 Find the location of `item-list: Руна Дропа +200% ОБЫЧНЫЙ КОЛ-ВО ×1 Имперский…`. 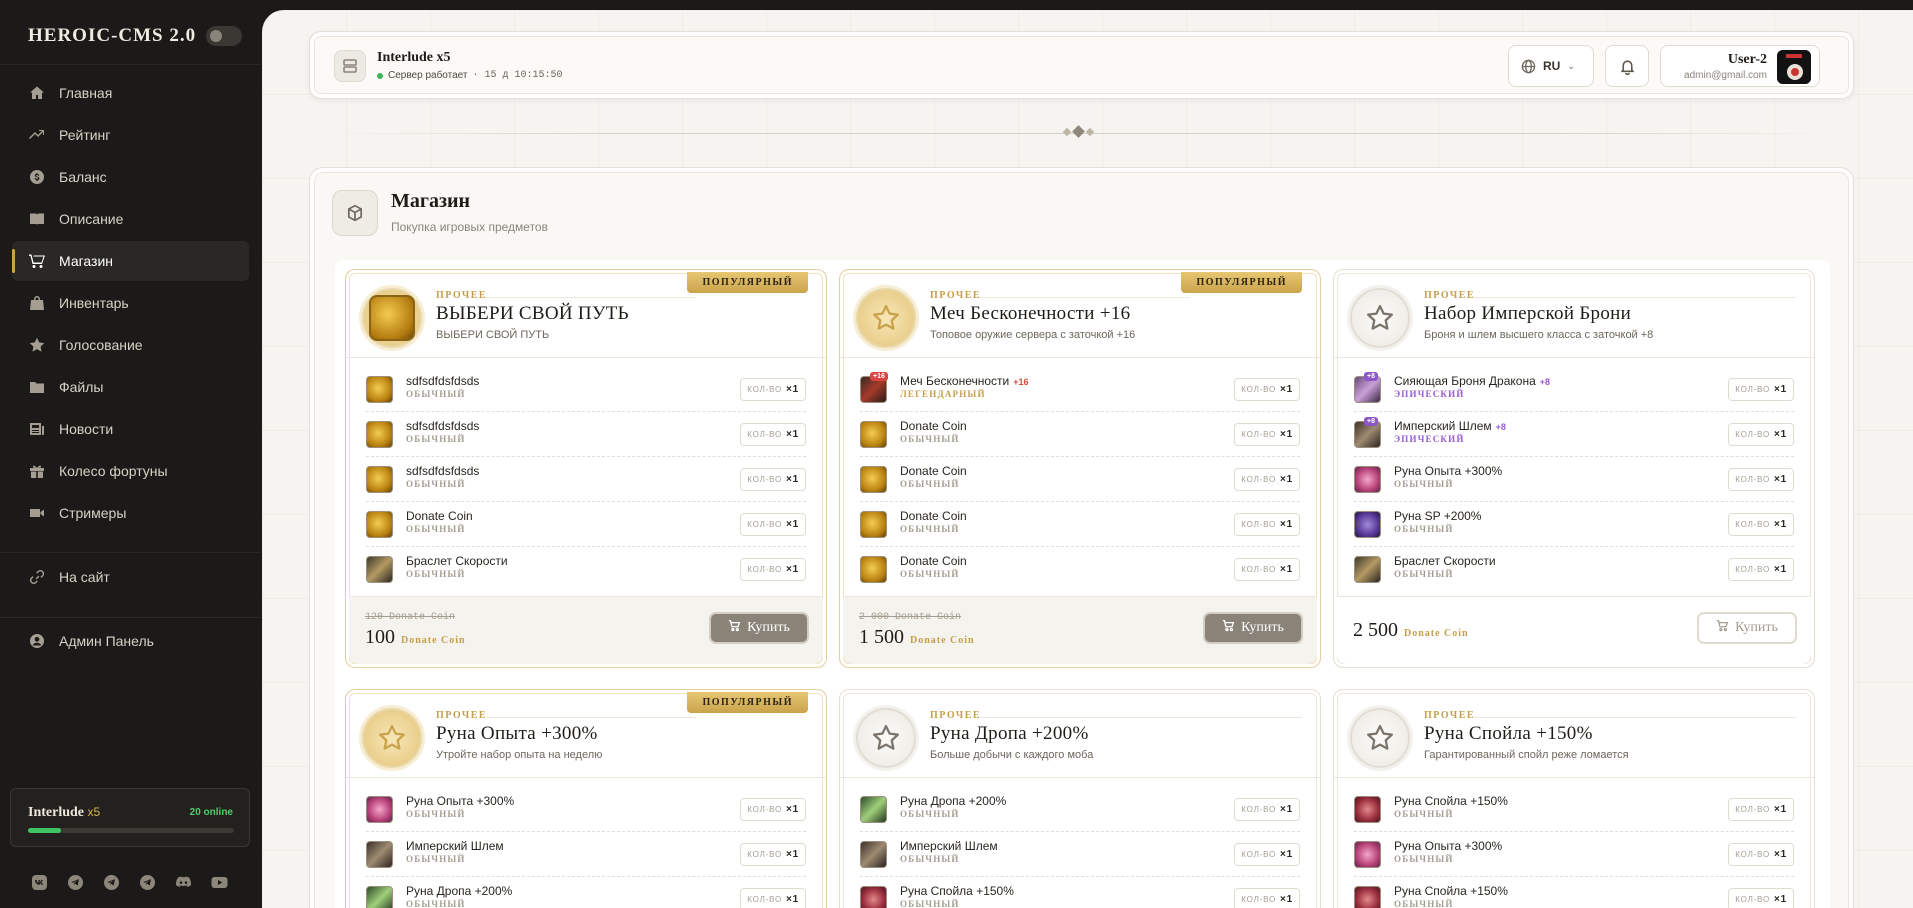

item-list: Руна Дропа +200% ОБЫЧНЫЙ КОЛ-ВО ×1 Имперский… is located at coordinates (1080, 843).